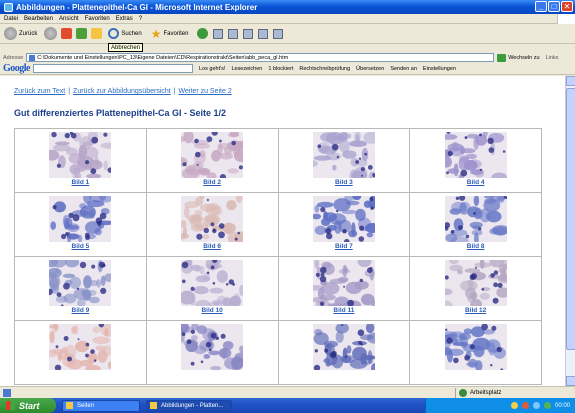  Describe the element at coordinates (518, 57) in the screenshot. I see `go-button: Wechseln zu` at that location.